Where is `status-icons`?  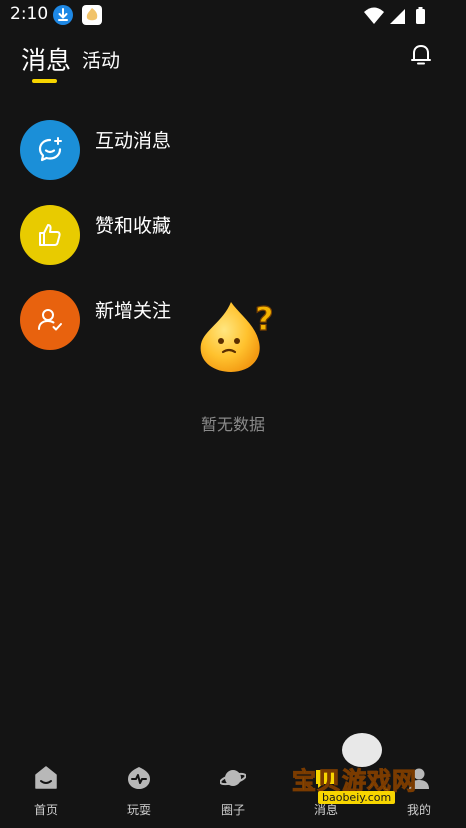 status-icons is located at coordinates (399, 18).